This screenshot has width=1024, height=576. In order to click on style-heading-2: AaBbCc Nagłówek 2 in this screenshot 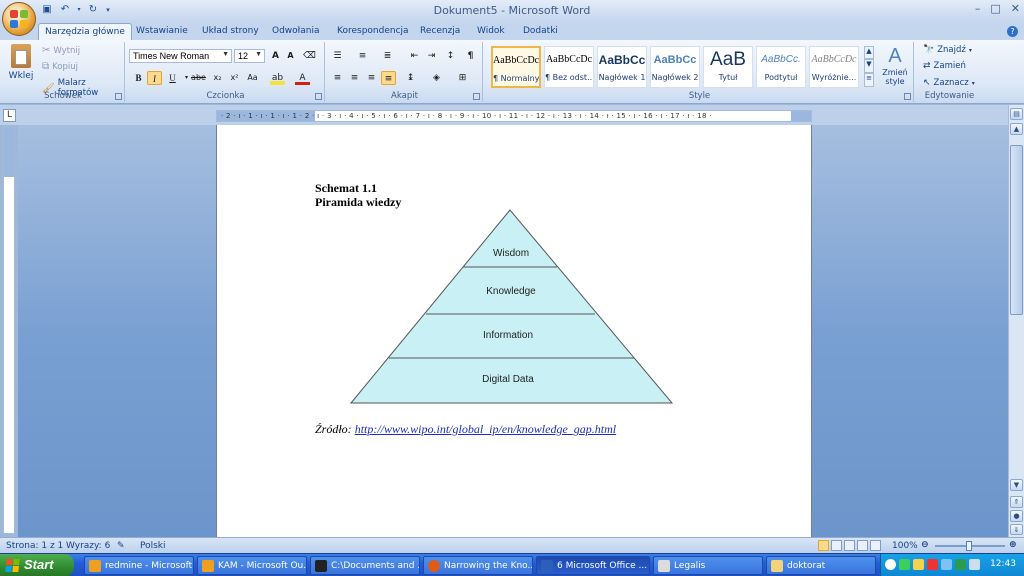, I will do `click(675, 67)`.